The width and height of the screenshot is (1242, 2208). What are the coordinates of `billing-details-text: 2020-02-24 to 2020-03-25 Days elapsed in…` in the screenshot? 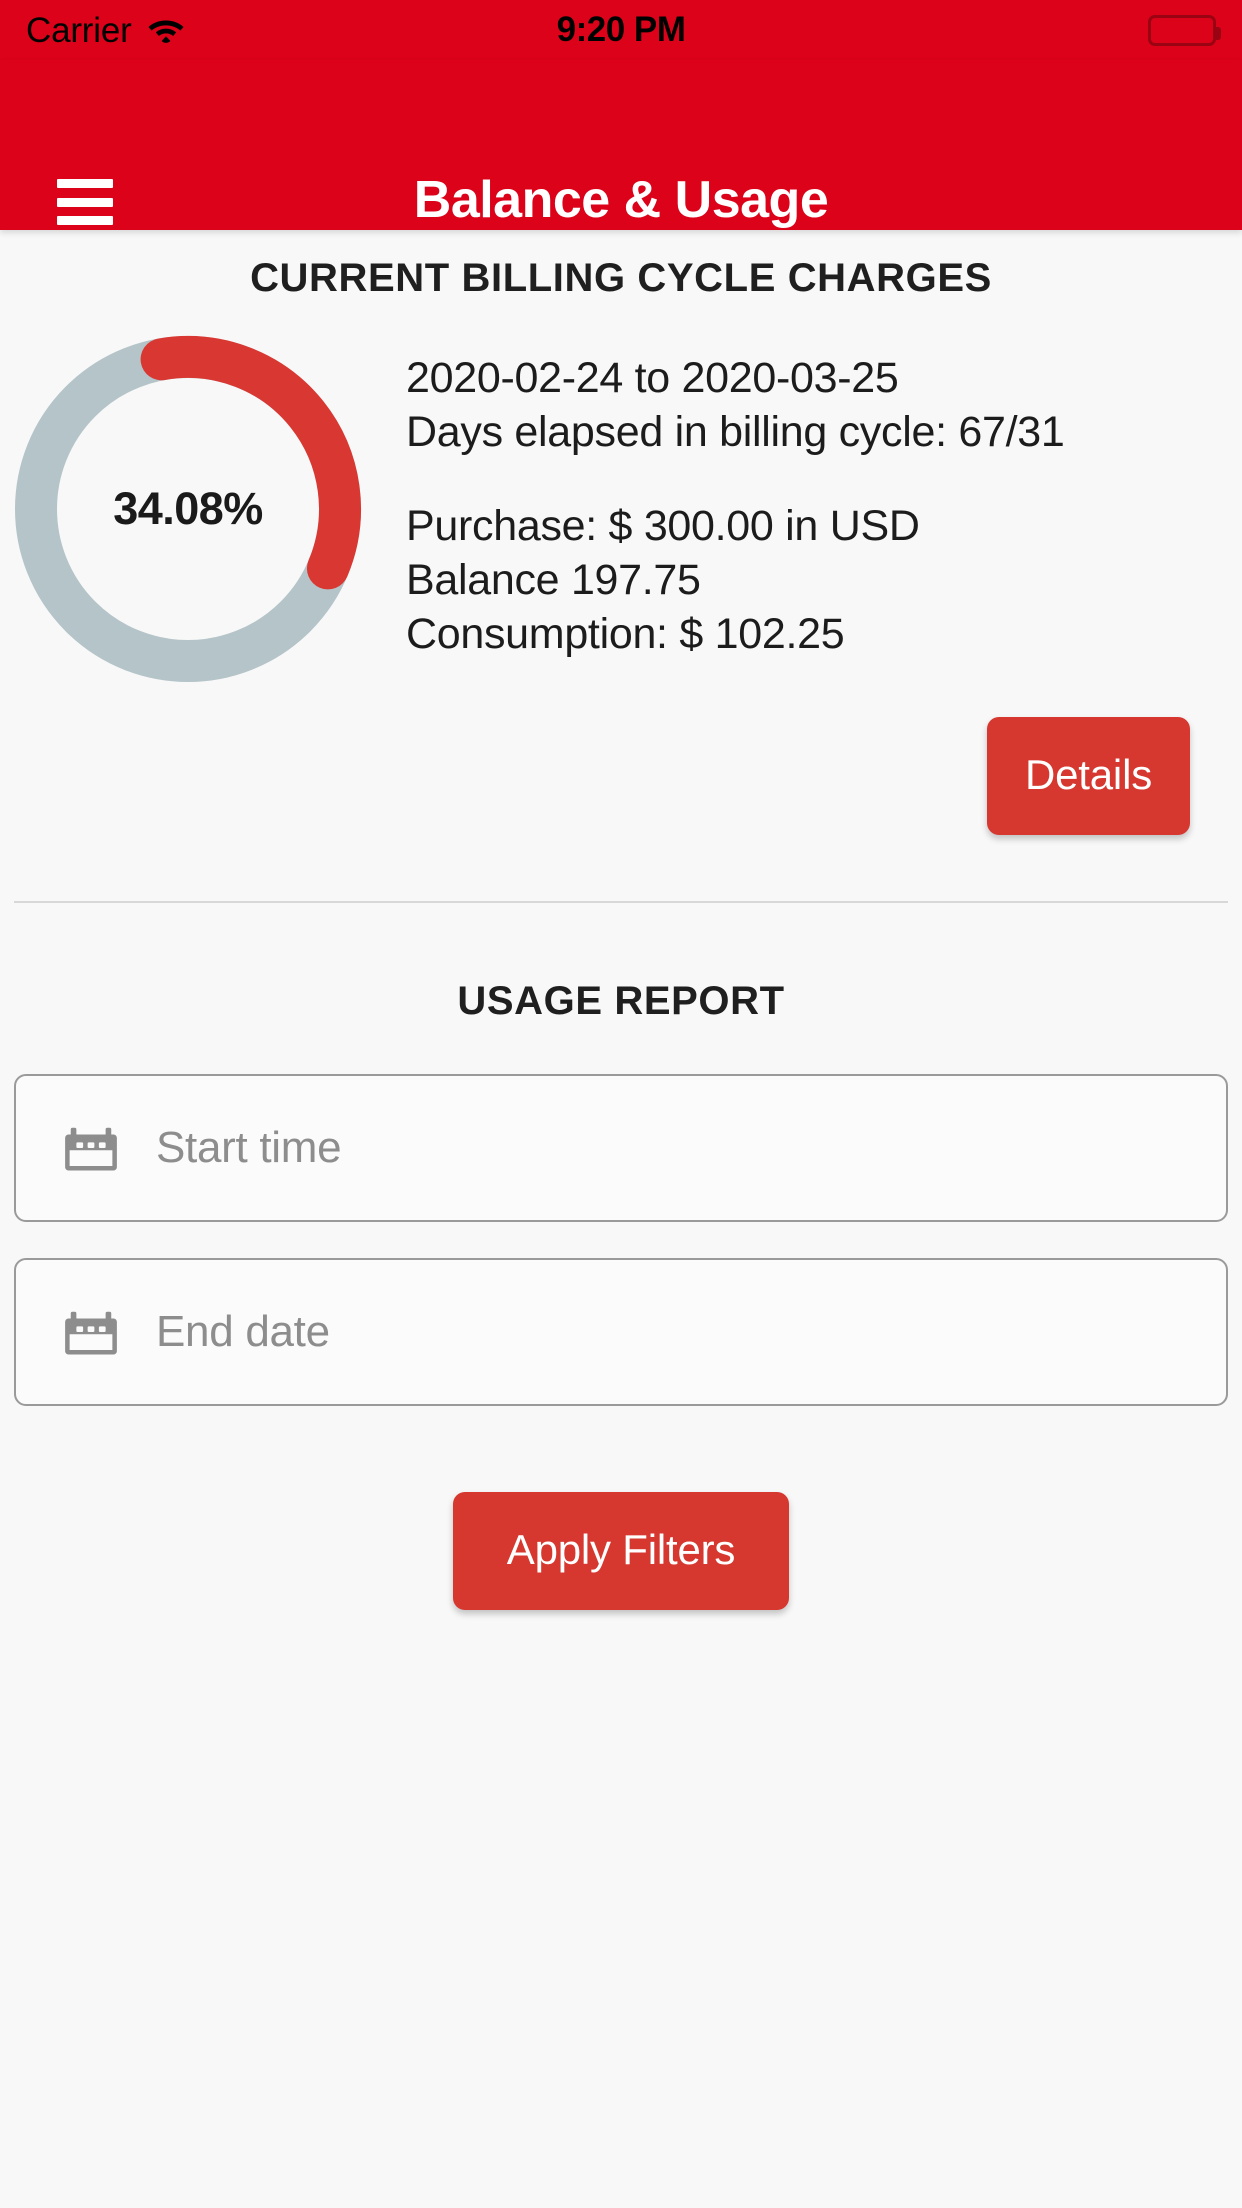 It's located at (805, 495).